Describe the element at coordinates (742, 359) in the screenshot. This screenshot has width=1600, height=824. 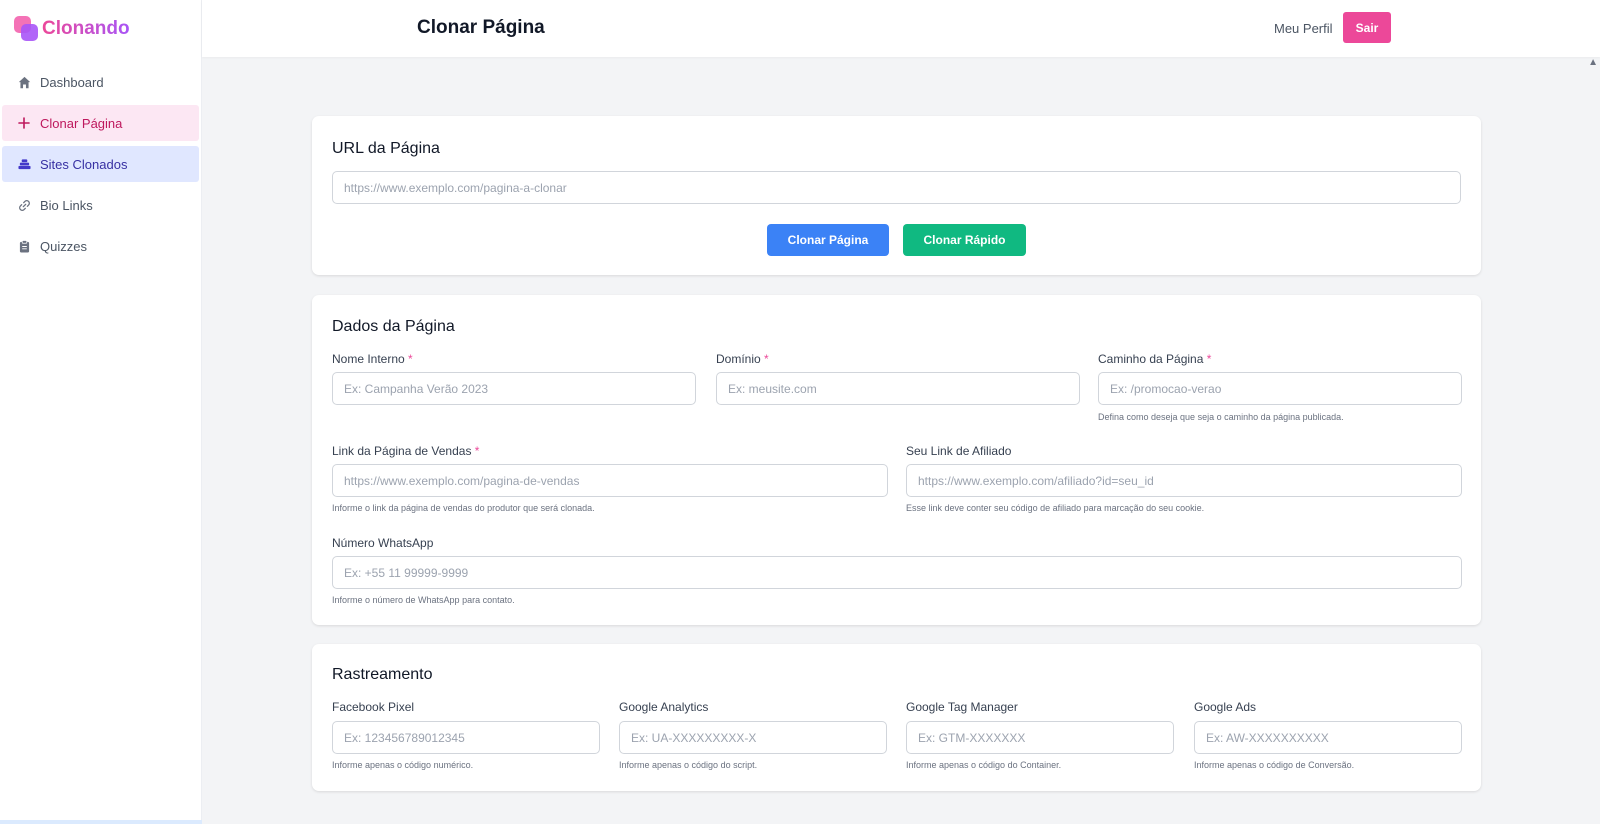
I see `domain-label: Domínio *` at that location.